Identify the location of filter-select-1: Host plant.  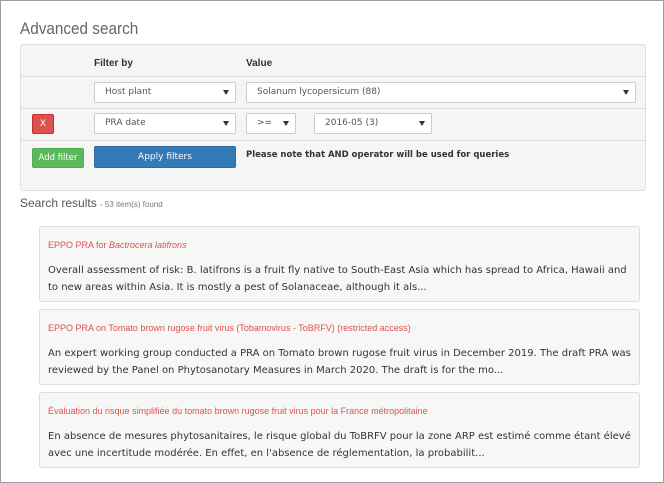
(165, 92).